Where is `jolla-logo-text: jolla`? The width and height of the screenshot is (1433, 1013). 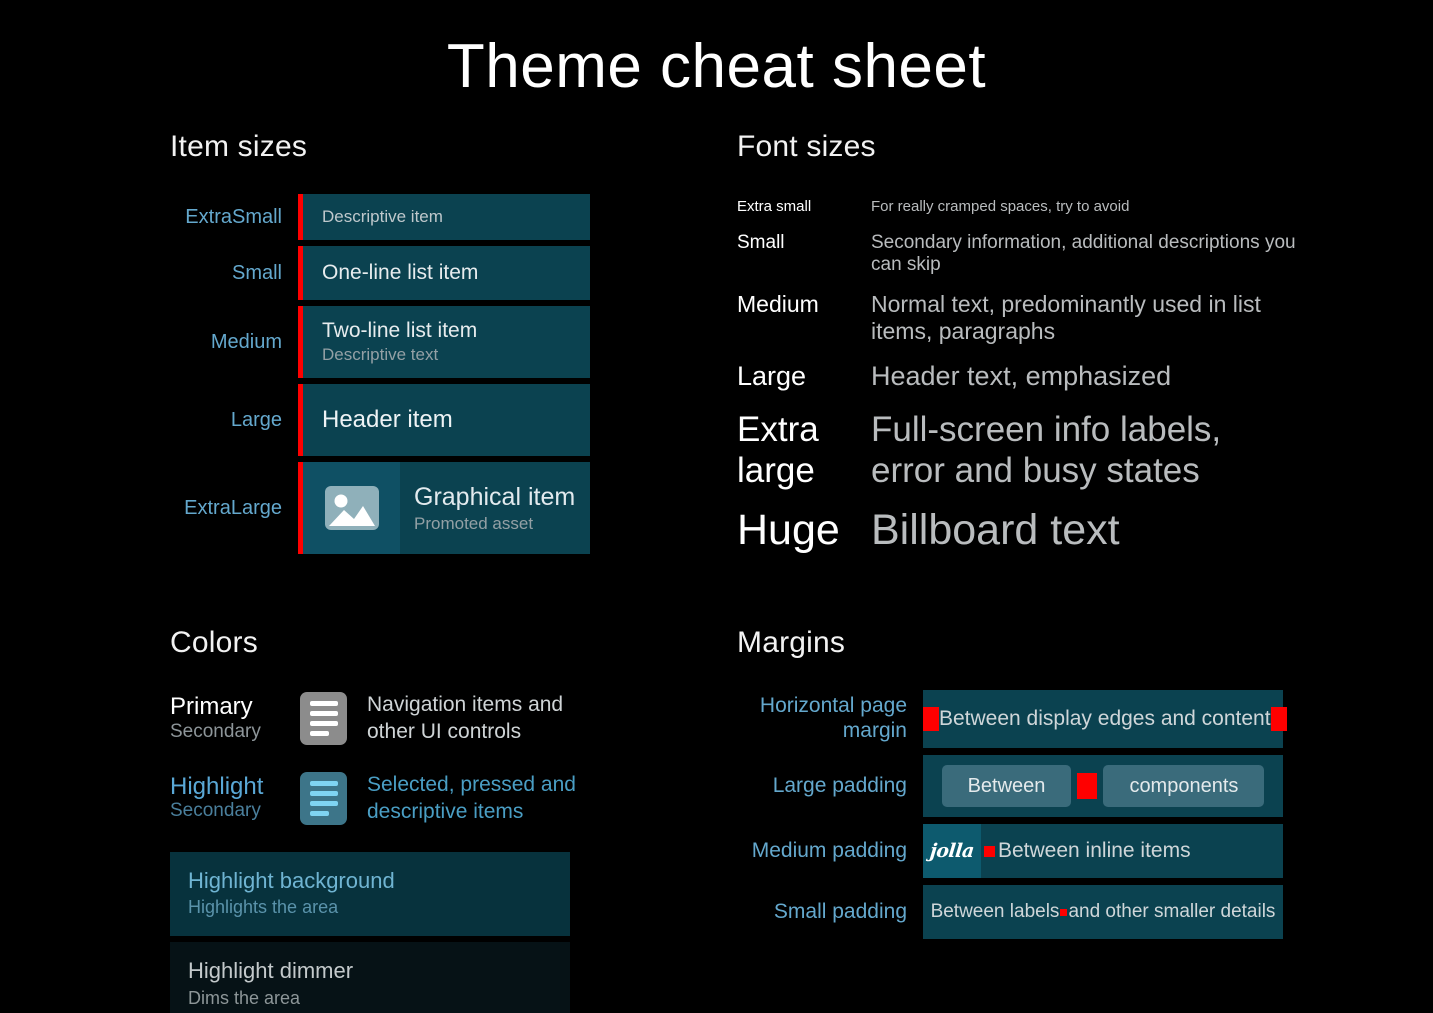 jolla-logo-text: jolla is located at coordinates (952, 851).